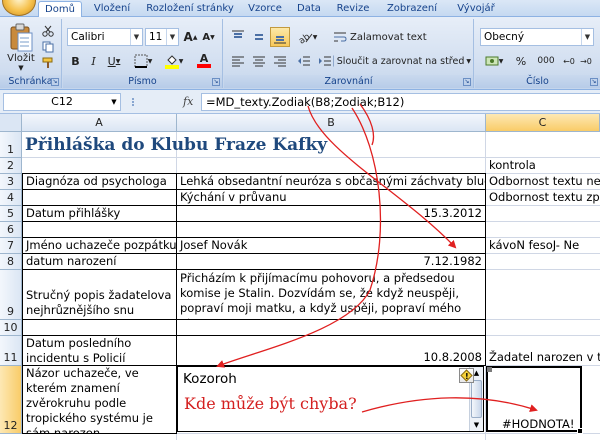 The height and width of the screenshot is (440, 600). What do you see at coordinates (48, 46) in the screenshot?
I see `copy-button` at bounding box center [48, 46].